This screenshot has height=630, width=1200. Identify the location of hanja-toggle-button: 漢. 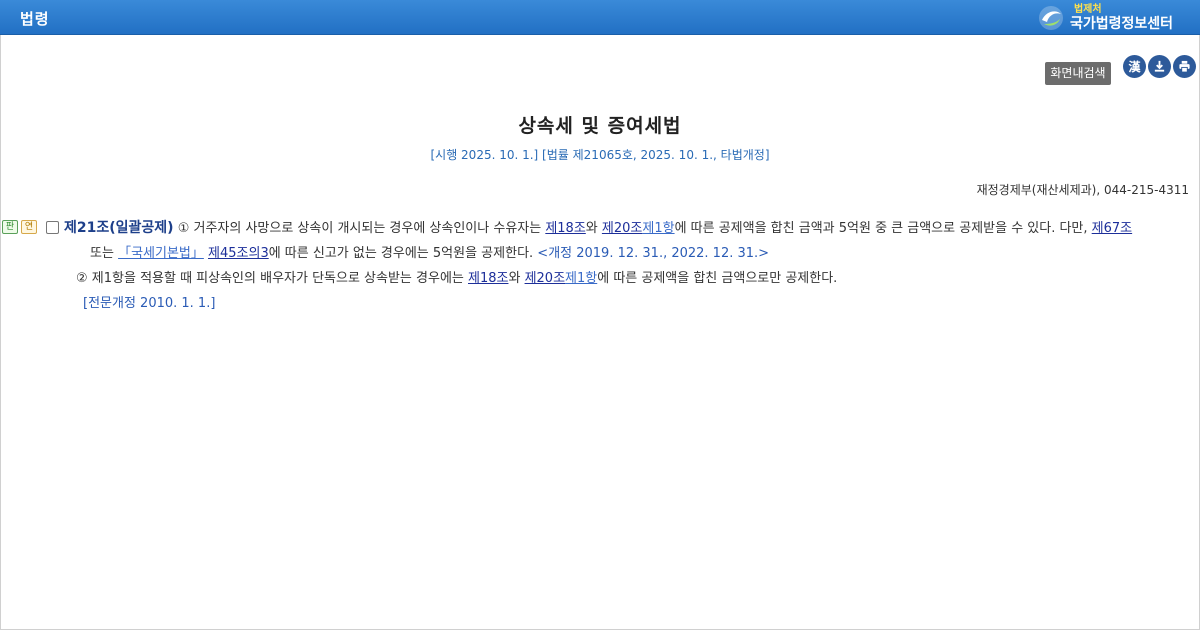
(1134, 66).